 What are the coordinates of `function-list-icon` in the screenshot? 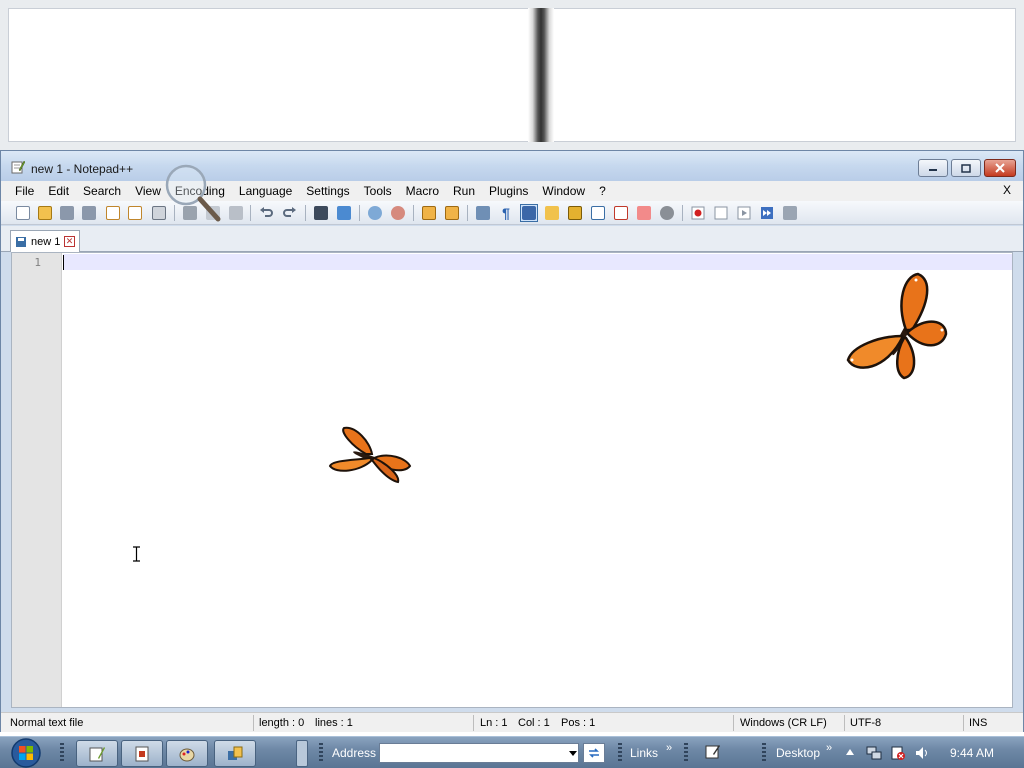 It's located at (598, 213).